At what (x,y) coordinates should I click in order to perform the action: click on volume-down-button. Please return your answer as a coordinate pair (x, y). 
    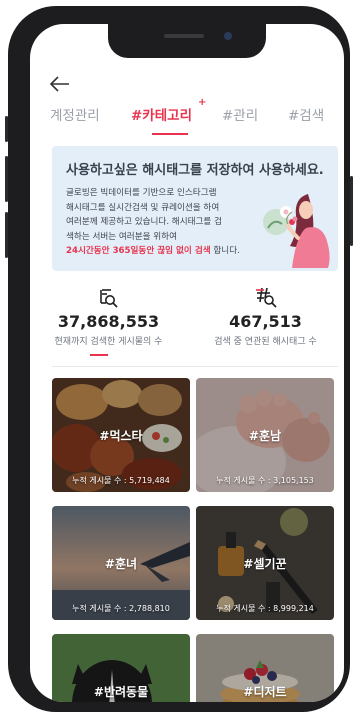
    Looking at the image, I should click on (6, 235).